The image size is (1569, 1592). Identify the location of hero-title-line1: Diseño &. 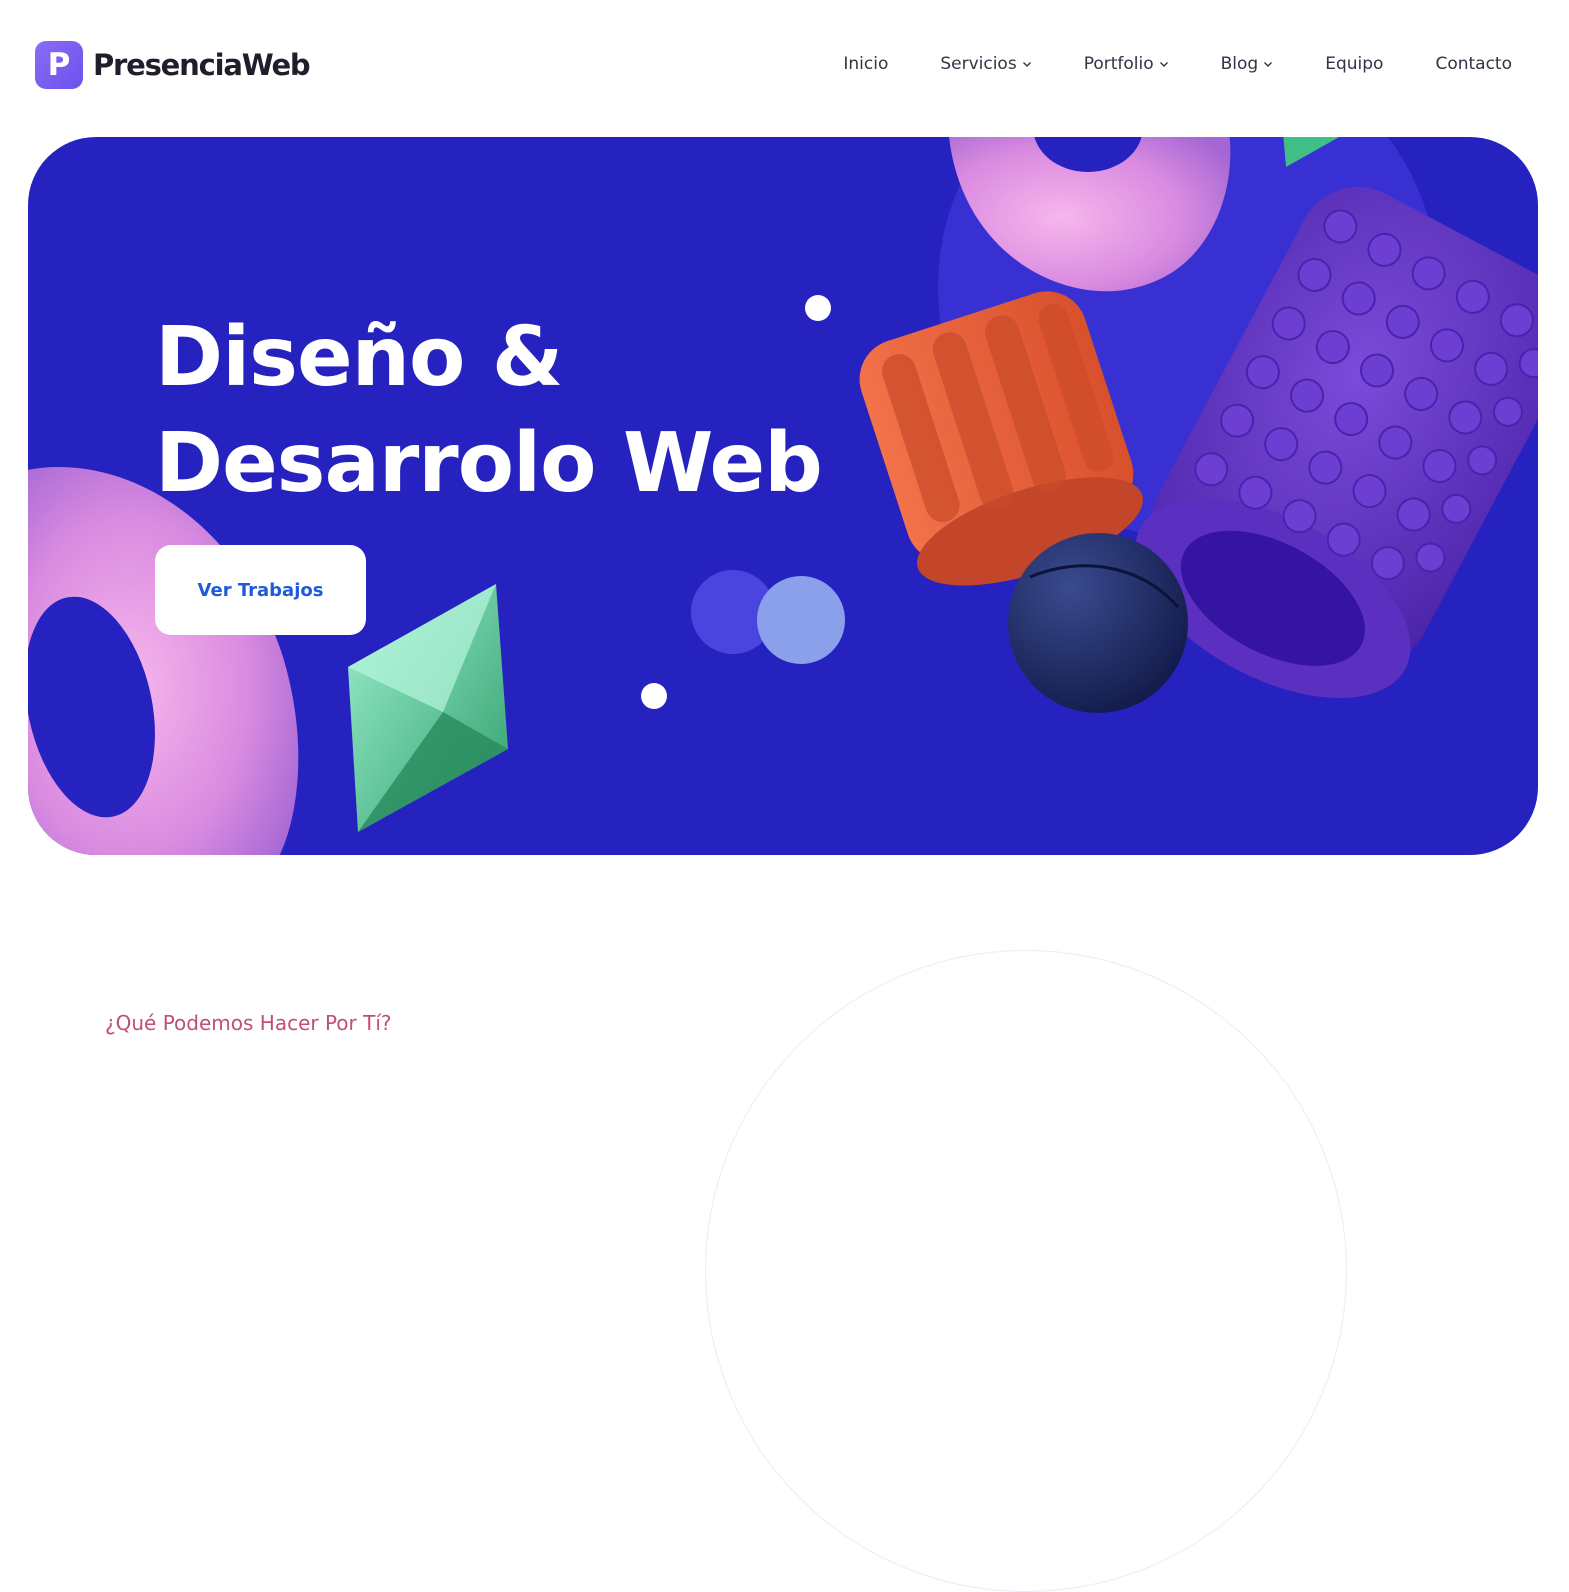
(359, 357).